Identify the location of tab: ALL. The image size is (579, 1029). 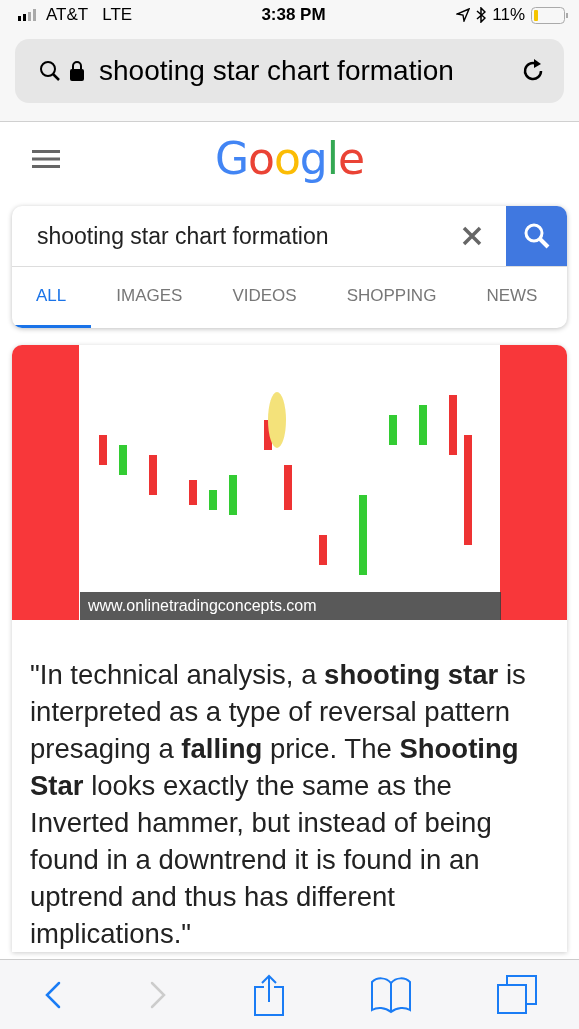
(52, 297).